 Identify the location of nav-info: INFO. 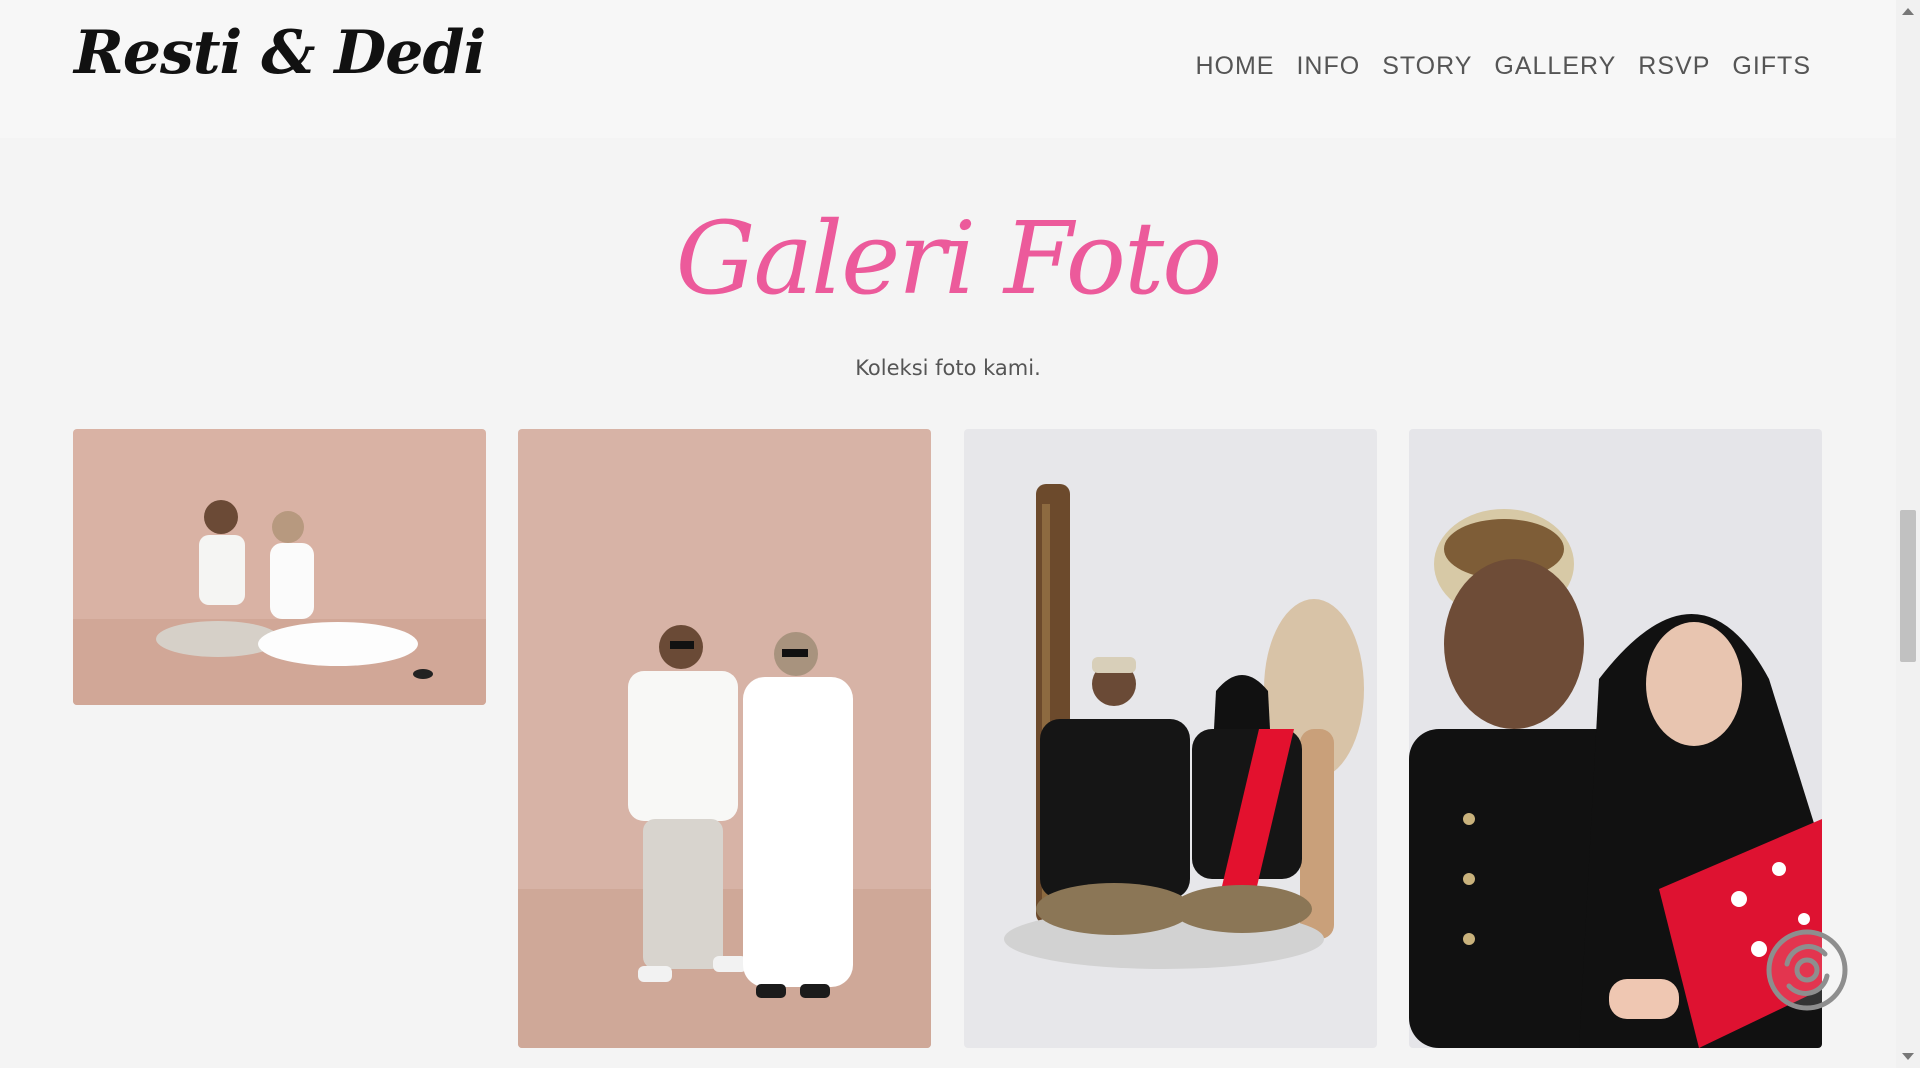
(1328, 66).